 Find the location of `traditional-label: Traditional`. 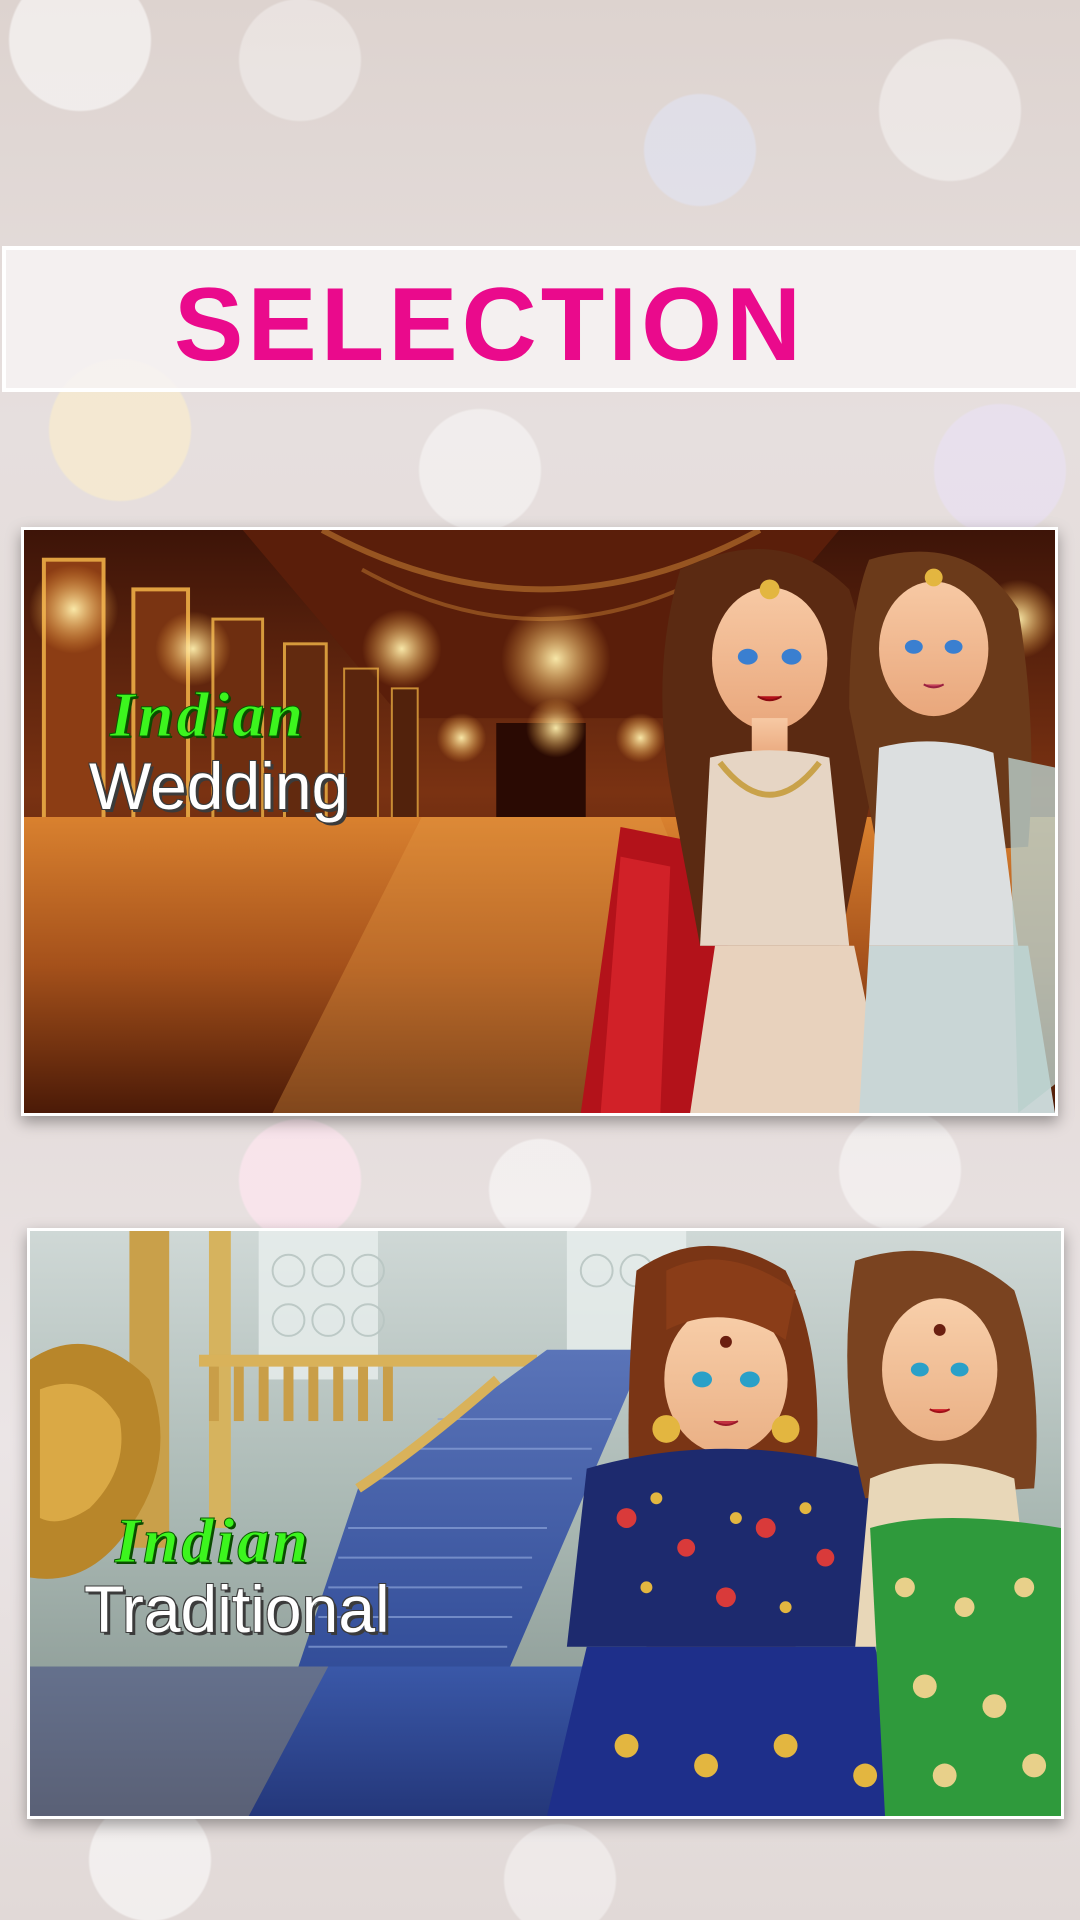

traditional-label: Traditional is located at coordinates (237, 1609).